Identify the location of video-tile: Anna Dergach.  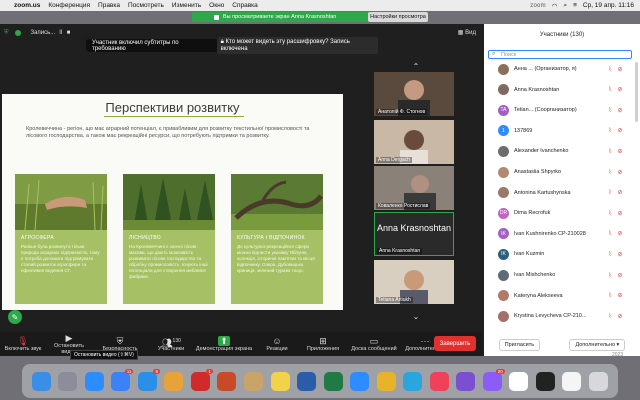
(414, 142).